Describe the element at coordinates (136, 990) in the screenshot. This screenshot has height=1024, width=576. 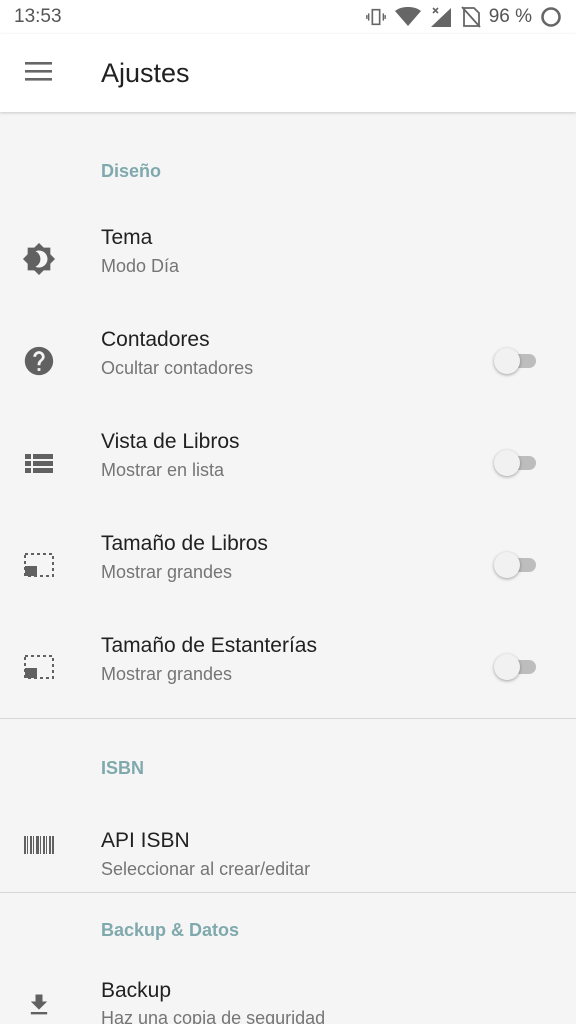
I see `pref-title: Backup` at that location.